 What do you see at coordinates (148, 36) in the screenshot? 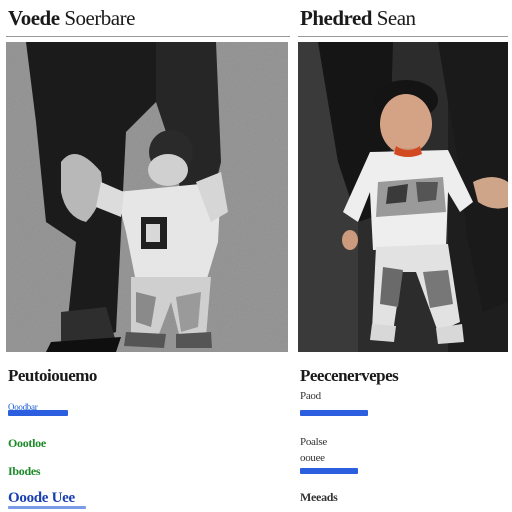
I see `left-divider` at bounding box center [148, 36].